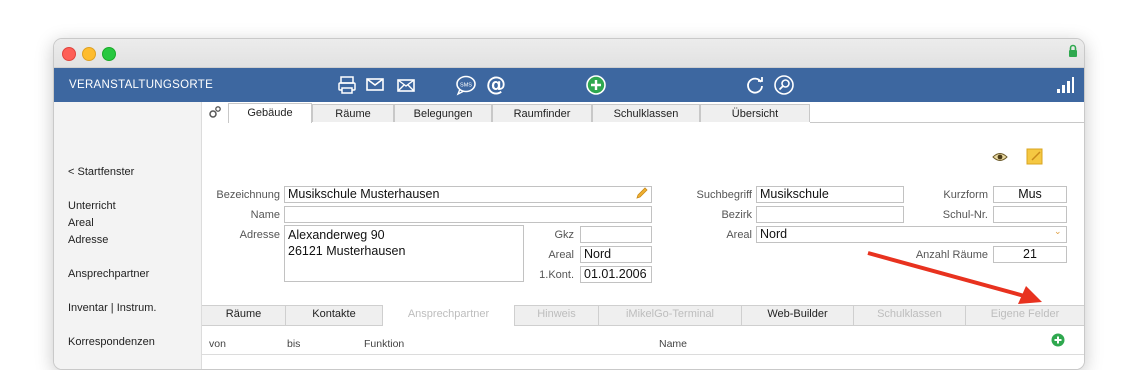 Image resolution: width=1139 pixels, height=370 pixels. I want to click on sidebar-item-startfenster: < Startfenster, so click(101, 172).